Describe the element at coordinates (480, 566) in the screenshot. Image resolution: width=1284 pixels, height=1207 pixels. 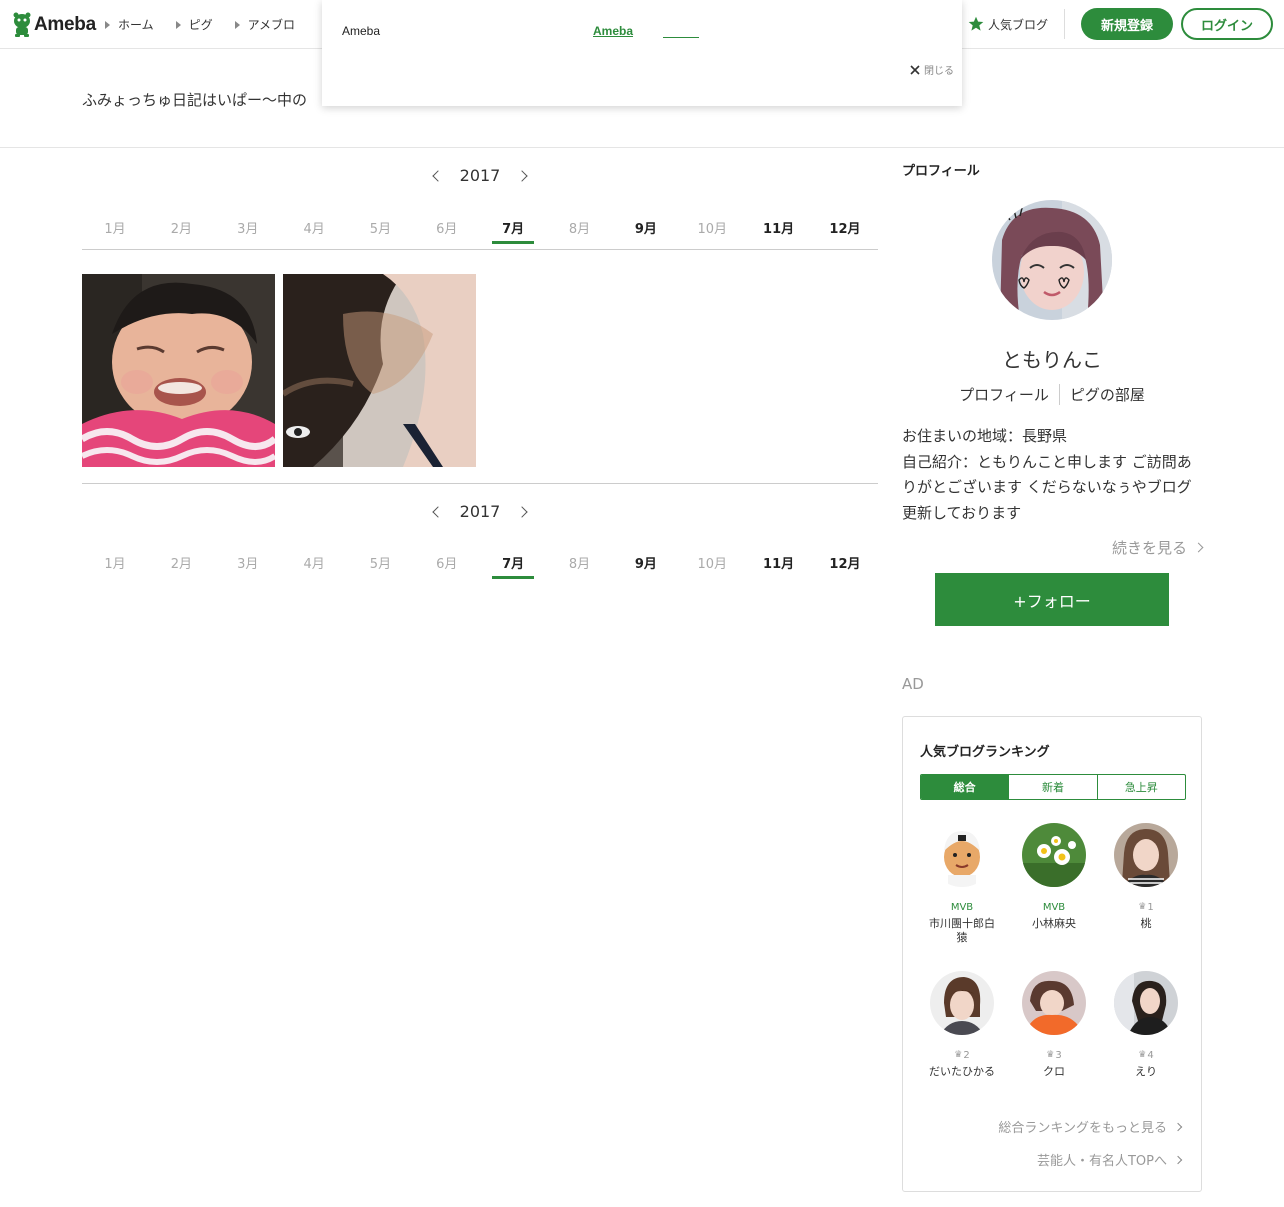
I see `month-tabs: 1月 2月 3月 4月 5月 6月 7月 8月 9月 10月 11月 12月` at that location.